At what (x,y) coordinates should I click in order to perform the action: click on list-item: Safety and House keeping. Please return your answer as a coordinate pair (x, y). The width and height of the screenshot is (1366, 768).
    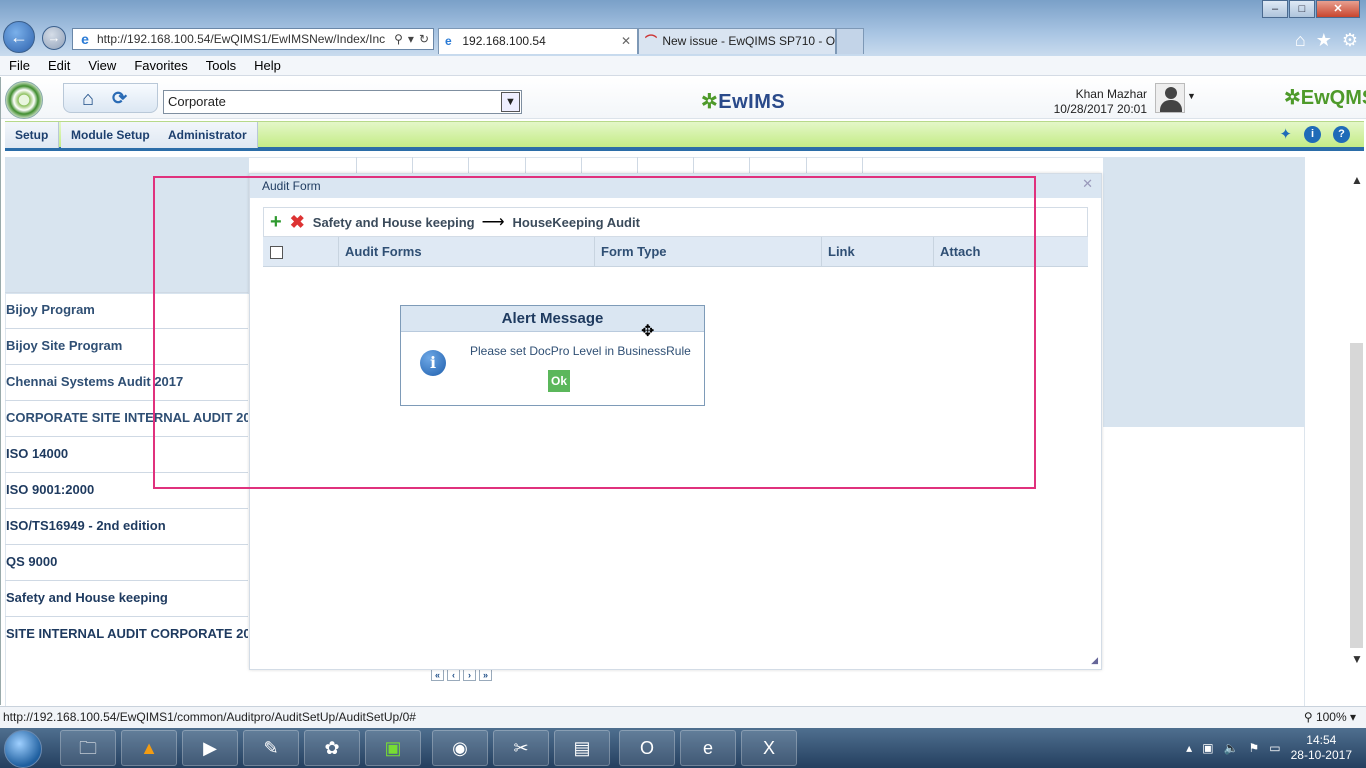
    Looking at the image, I should click on (126, 598).